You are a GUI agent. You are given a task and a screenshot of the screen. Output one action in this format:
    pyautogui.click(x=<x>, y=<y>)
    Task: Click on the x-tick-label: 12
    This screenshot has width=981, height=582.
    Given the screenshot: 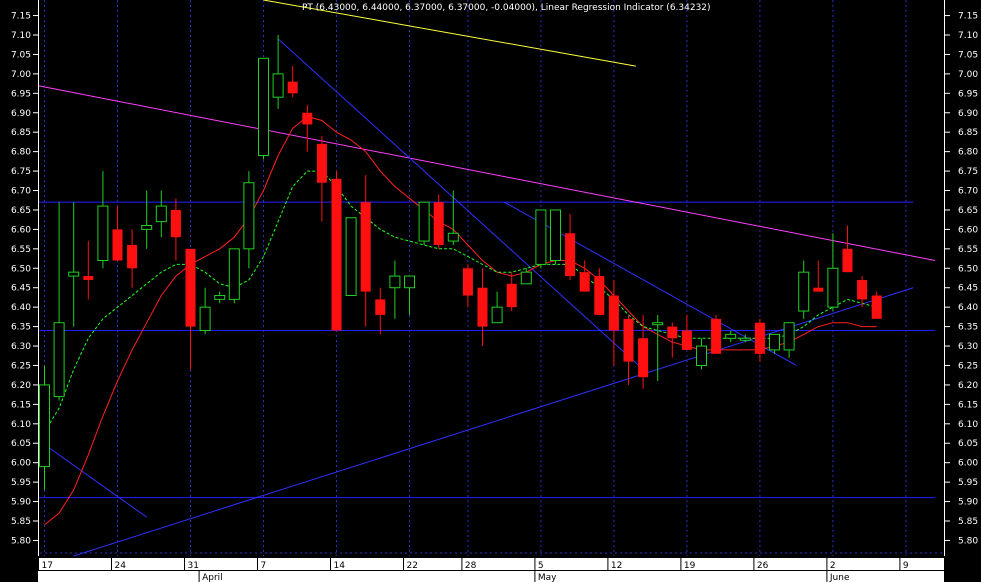 What is the action you would take?
    pyautogui.click(x=616, y=566)
    